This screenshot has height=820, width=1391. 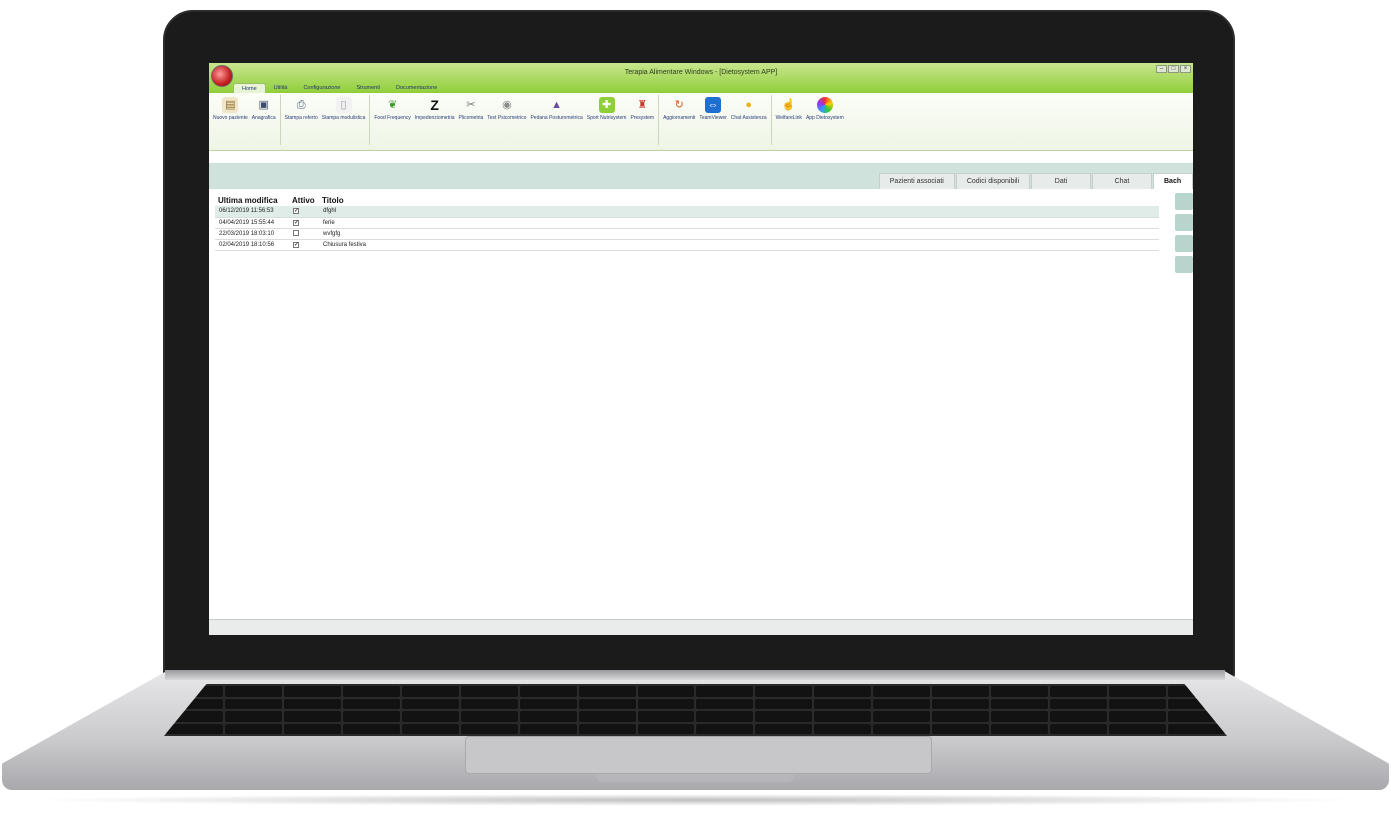 I want to click on z-icon: Z, so click(x=434, y=105).